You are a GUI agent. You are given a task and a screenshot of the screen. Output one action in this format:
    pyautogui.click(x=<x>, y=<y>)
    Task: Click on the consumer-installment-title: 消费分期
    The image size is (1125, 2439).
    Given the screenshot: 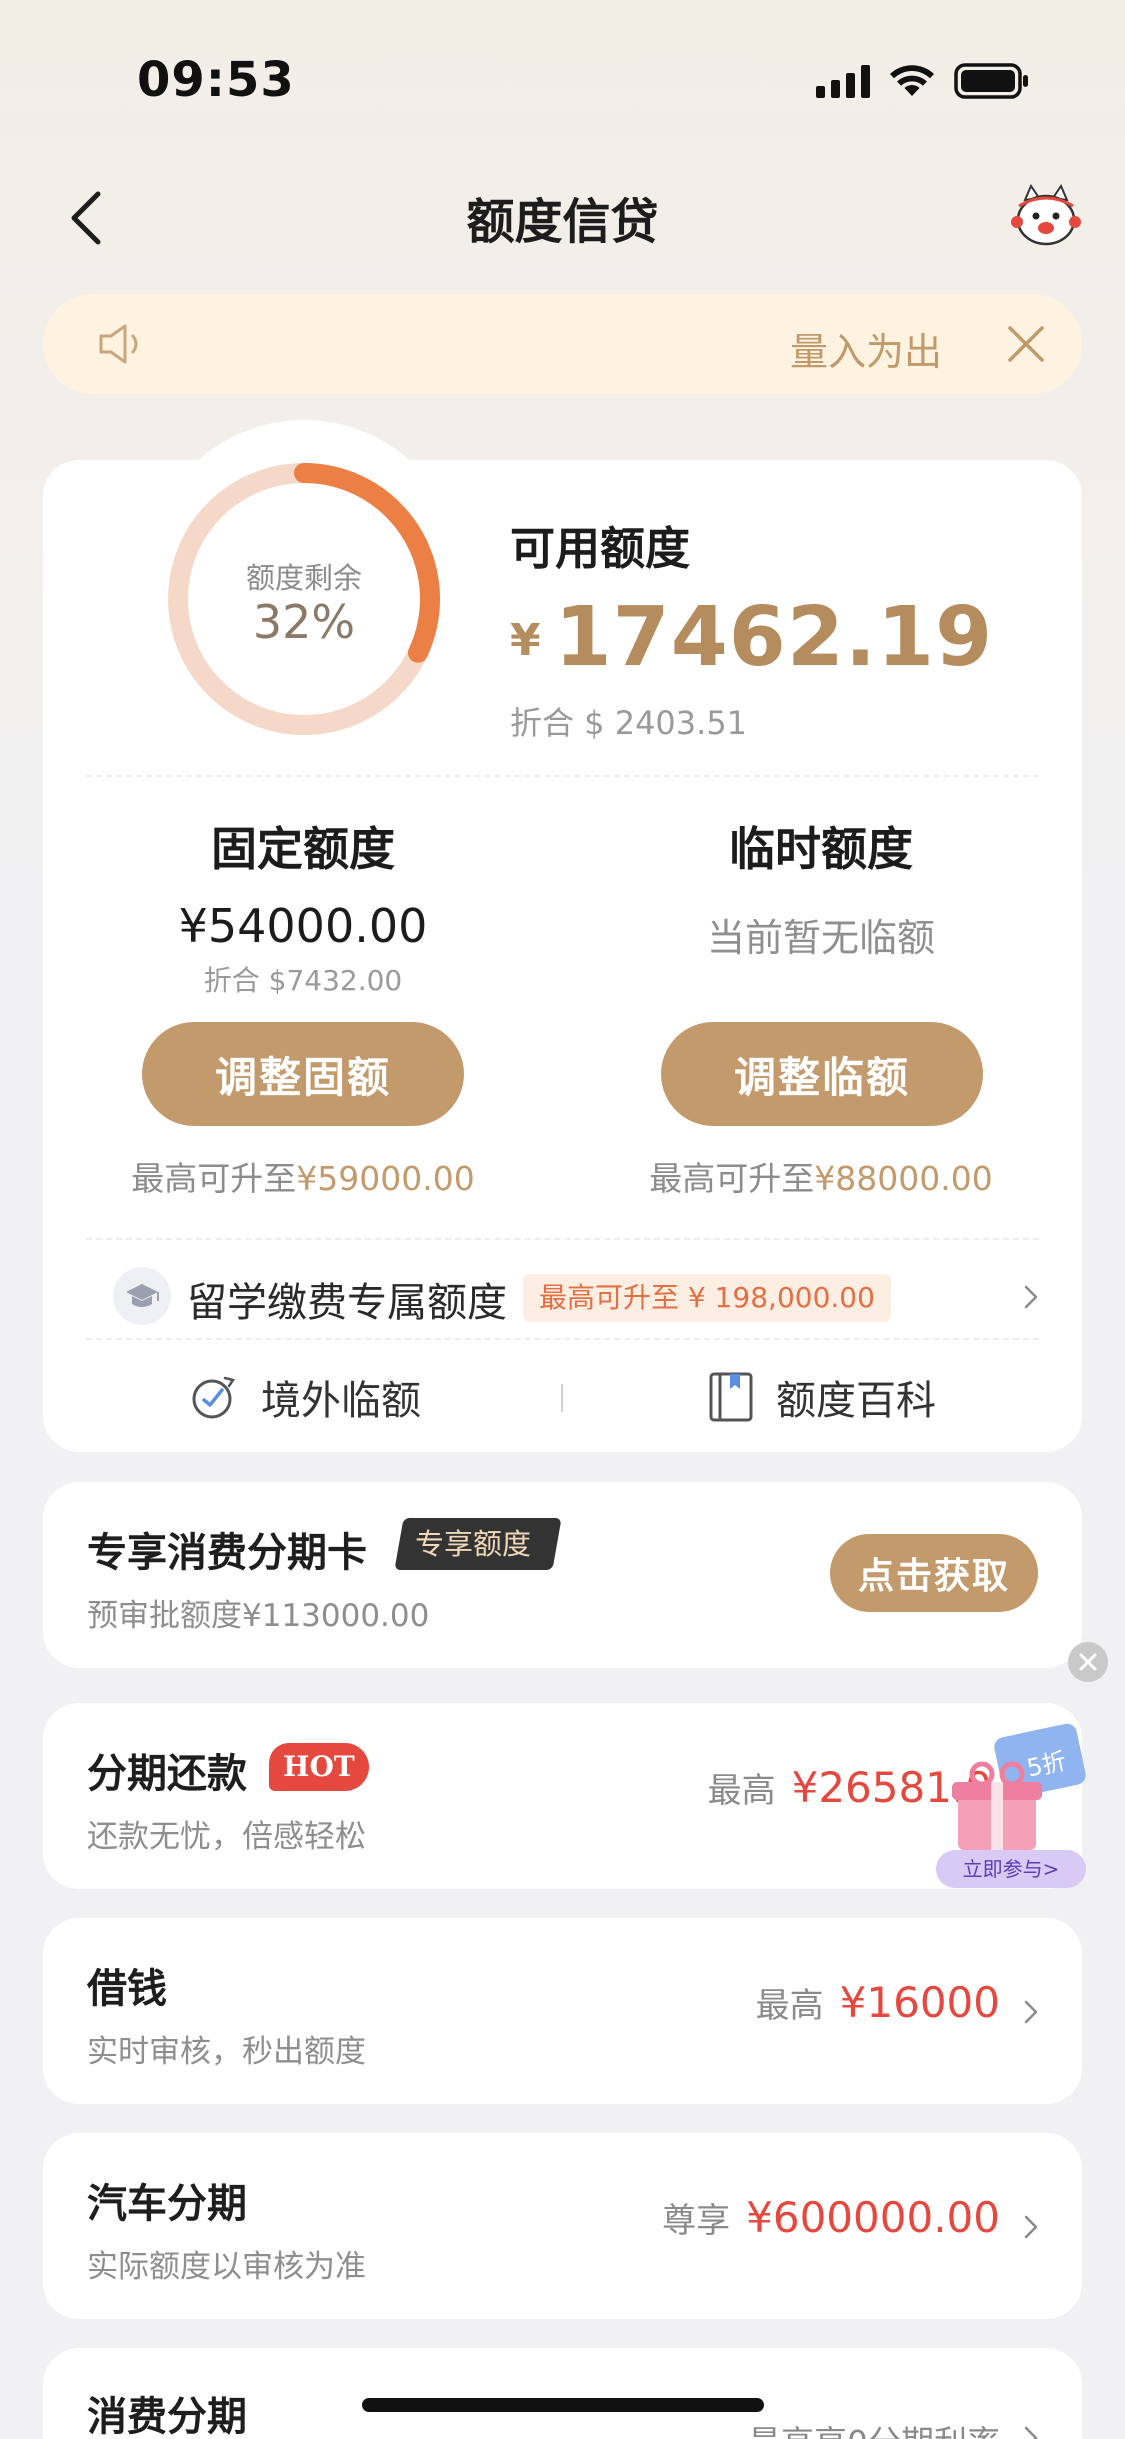 What is the action you would take?
    pyautogui.click(x=167, y=2416)
    